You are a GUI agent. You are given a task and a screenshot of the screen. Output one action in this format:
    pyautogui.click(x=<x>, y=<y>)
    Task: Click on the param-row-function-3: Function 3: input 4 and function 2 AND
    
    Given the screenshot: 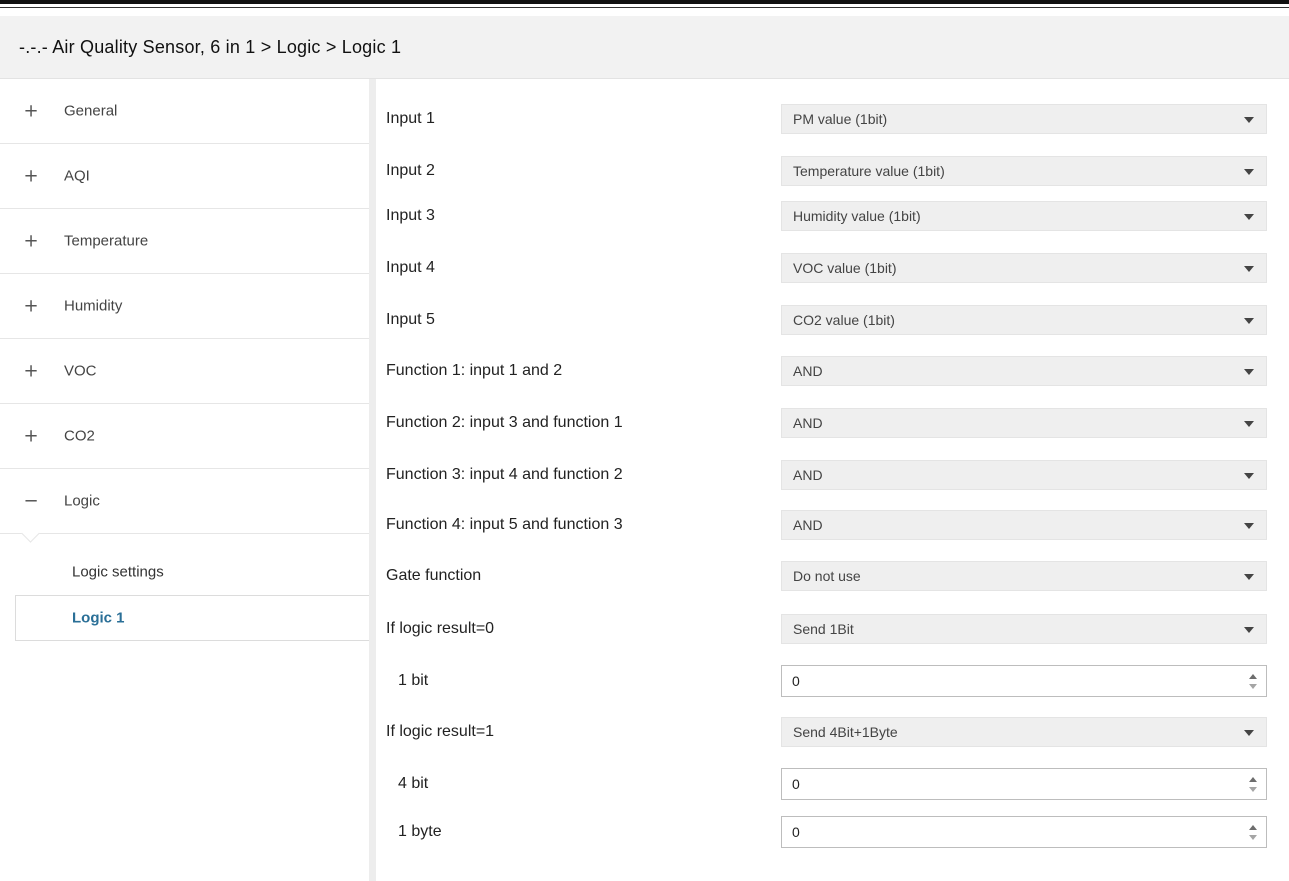 What is the action you would take?
    pyautogui.click(x=832, y=475)
    